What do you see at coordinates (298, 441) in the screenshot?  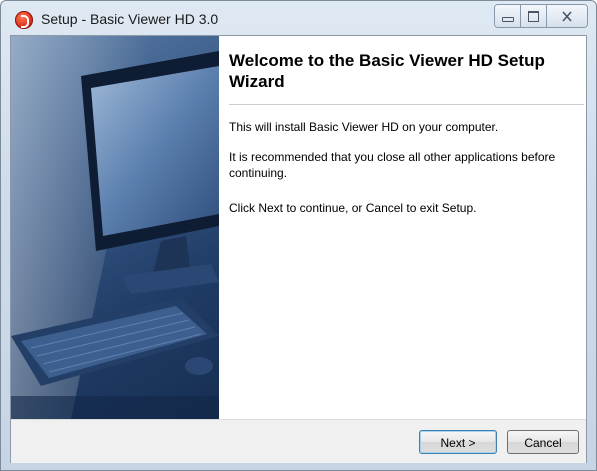 I see `wizard-footer: Next > Cancel` at bounding box center [298, 441].